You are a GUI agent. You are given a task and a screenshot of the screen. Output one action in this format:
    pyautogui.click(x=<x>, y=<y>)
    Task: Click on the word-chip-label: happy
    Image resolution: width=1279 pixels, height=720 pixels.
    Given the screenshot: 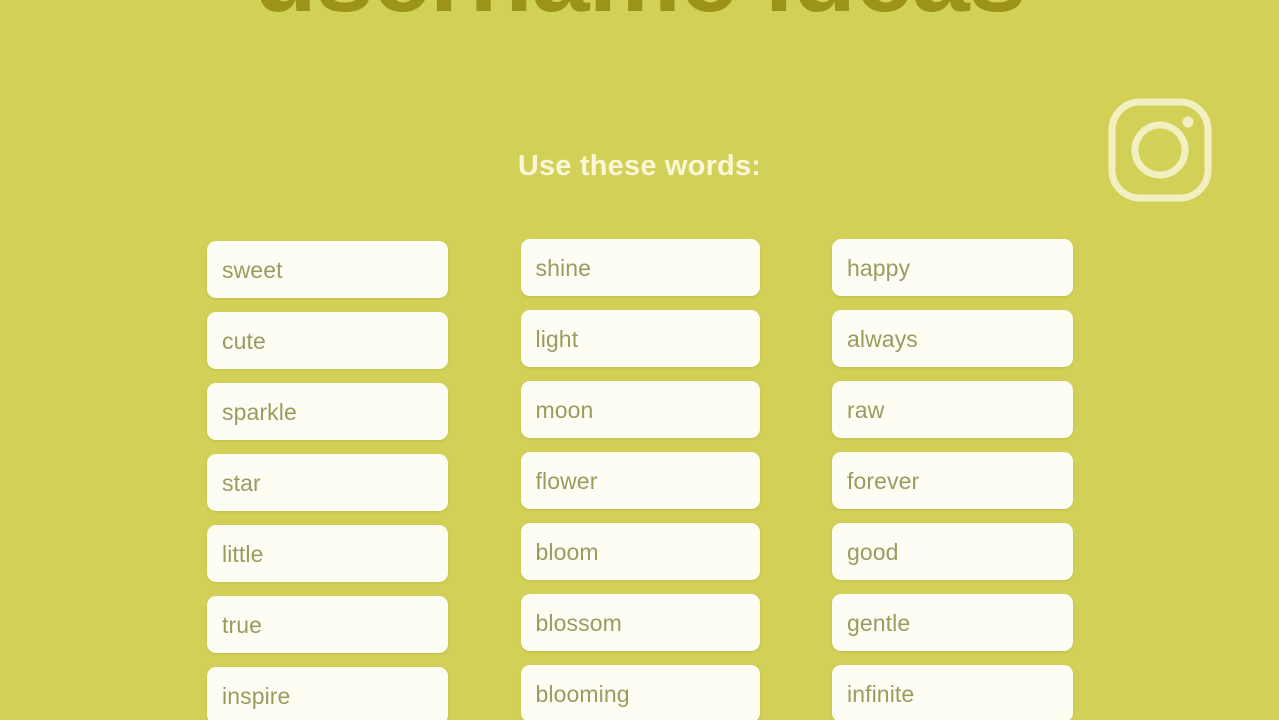 What is the action you would take?
    pyautogui.click(x=879, y=267)
    